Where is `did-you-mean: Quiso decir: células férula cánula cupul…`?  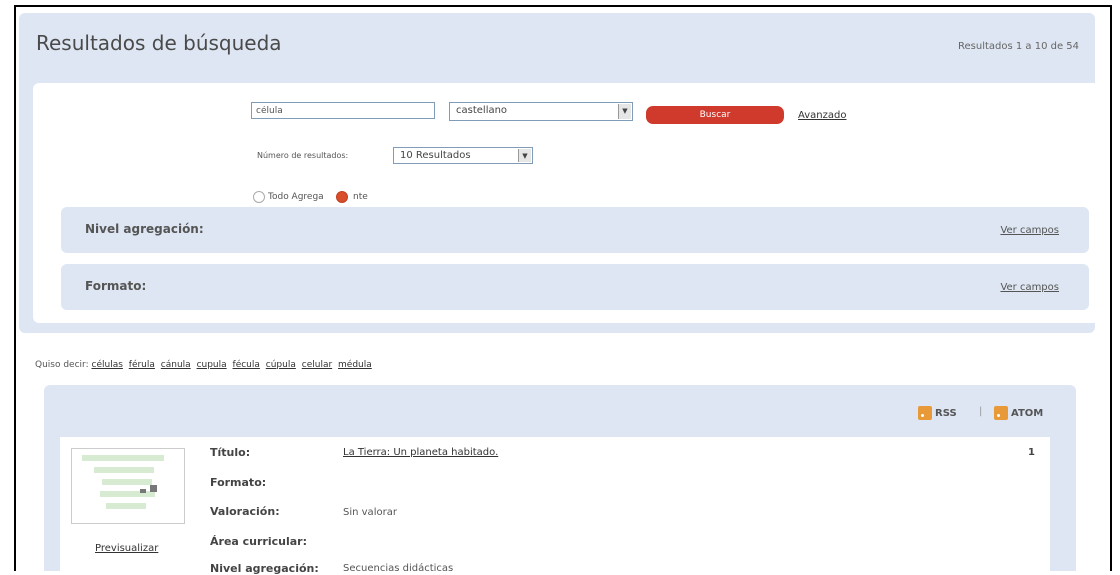
did-you-mean: Quiso decir: células férula cánula cupul… is located at coordinates (205, 365).